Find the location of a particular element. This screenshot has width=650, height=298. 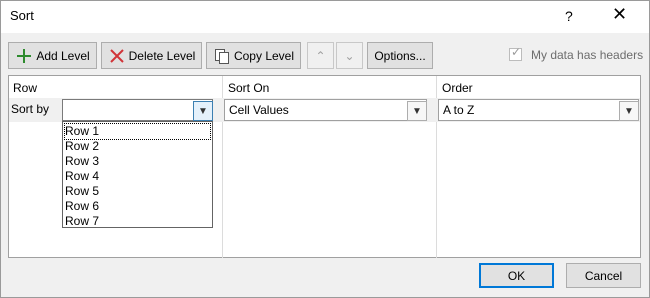

close-button: ✕ is located at coordinates (619, 14).